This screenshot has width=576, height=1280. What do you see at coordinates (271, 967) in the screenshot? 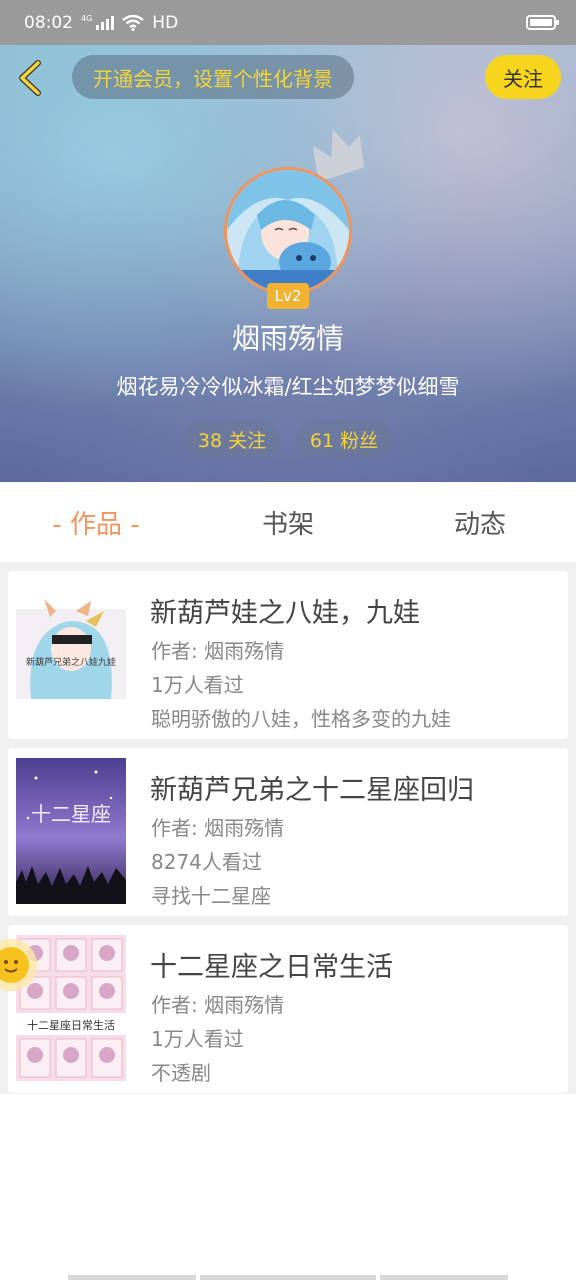
I see `work-title: 十二星座之日常生活` at bounding box center [271, 967].